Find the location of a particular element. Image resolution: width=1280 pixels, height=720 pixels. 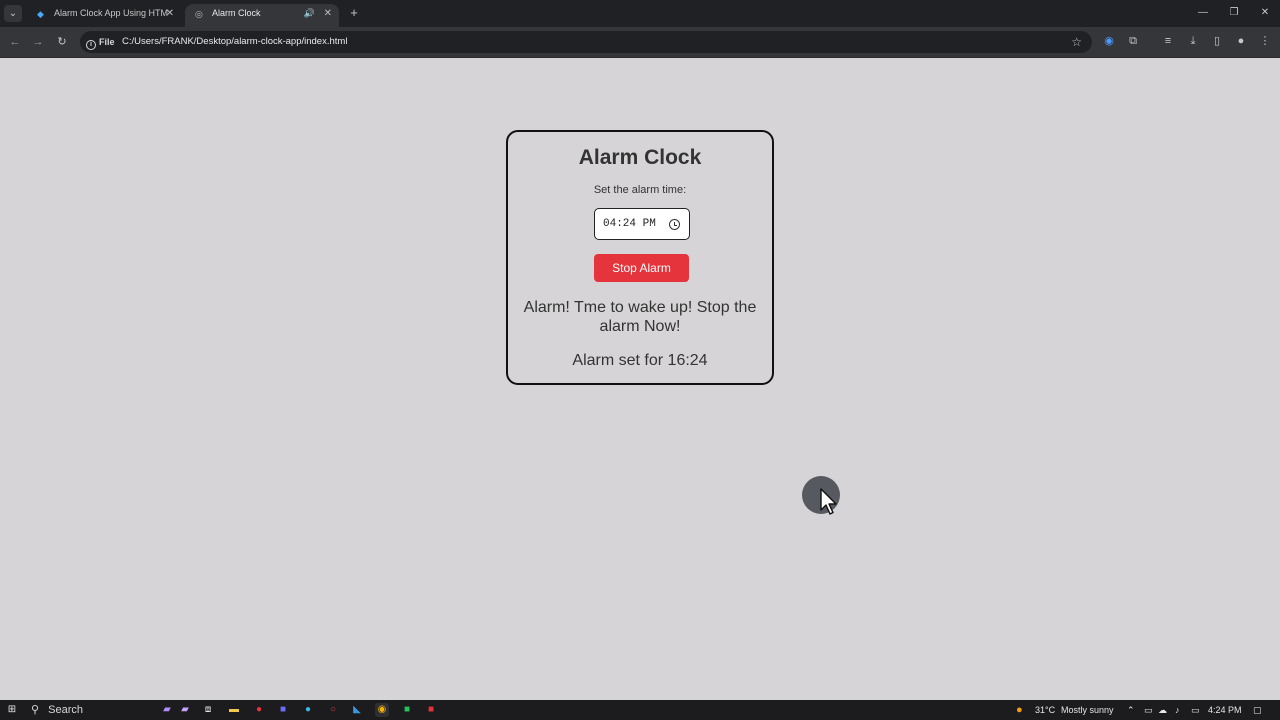

droplet-icon: ◆ is located at coordinates (40, 14).